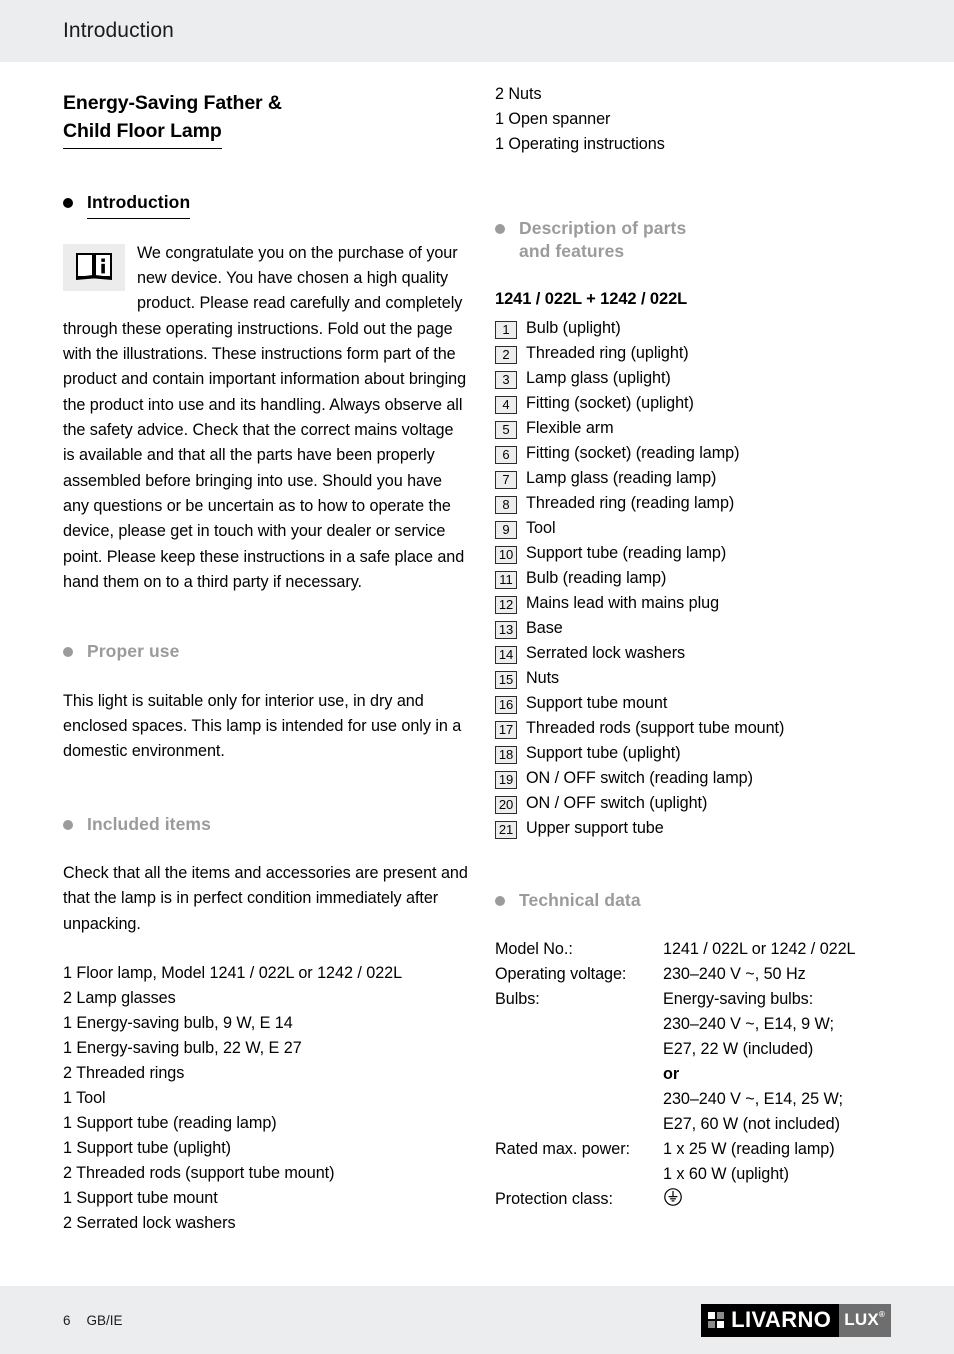 The width and height of the screenshot is (954, 1354). I want to click on footer-page-number: 6, so click(67, 1320).